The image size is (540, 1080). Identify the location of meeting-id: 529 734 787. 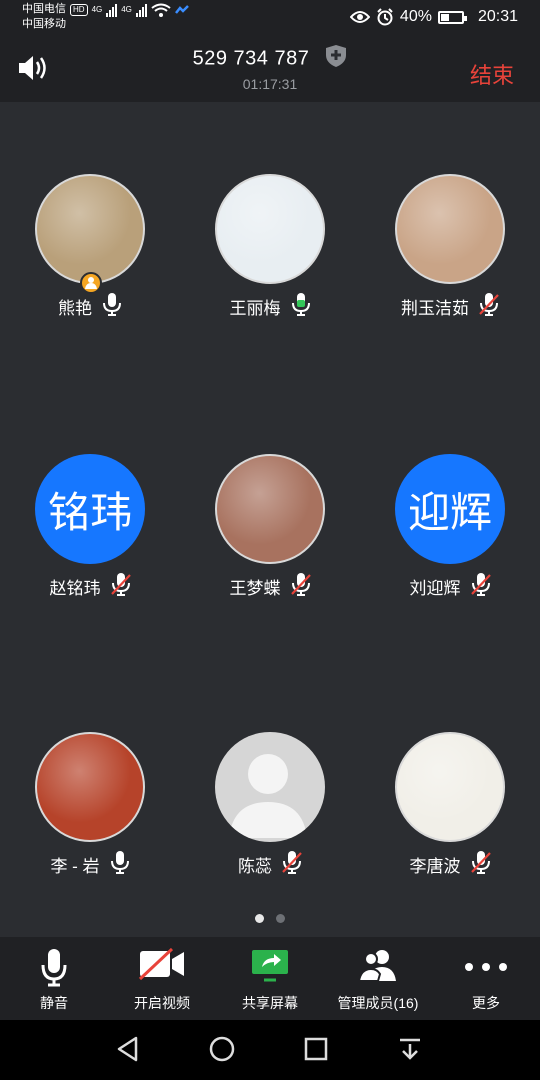
(270, 59).